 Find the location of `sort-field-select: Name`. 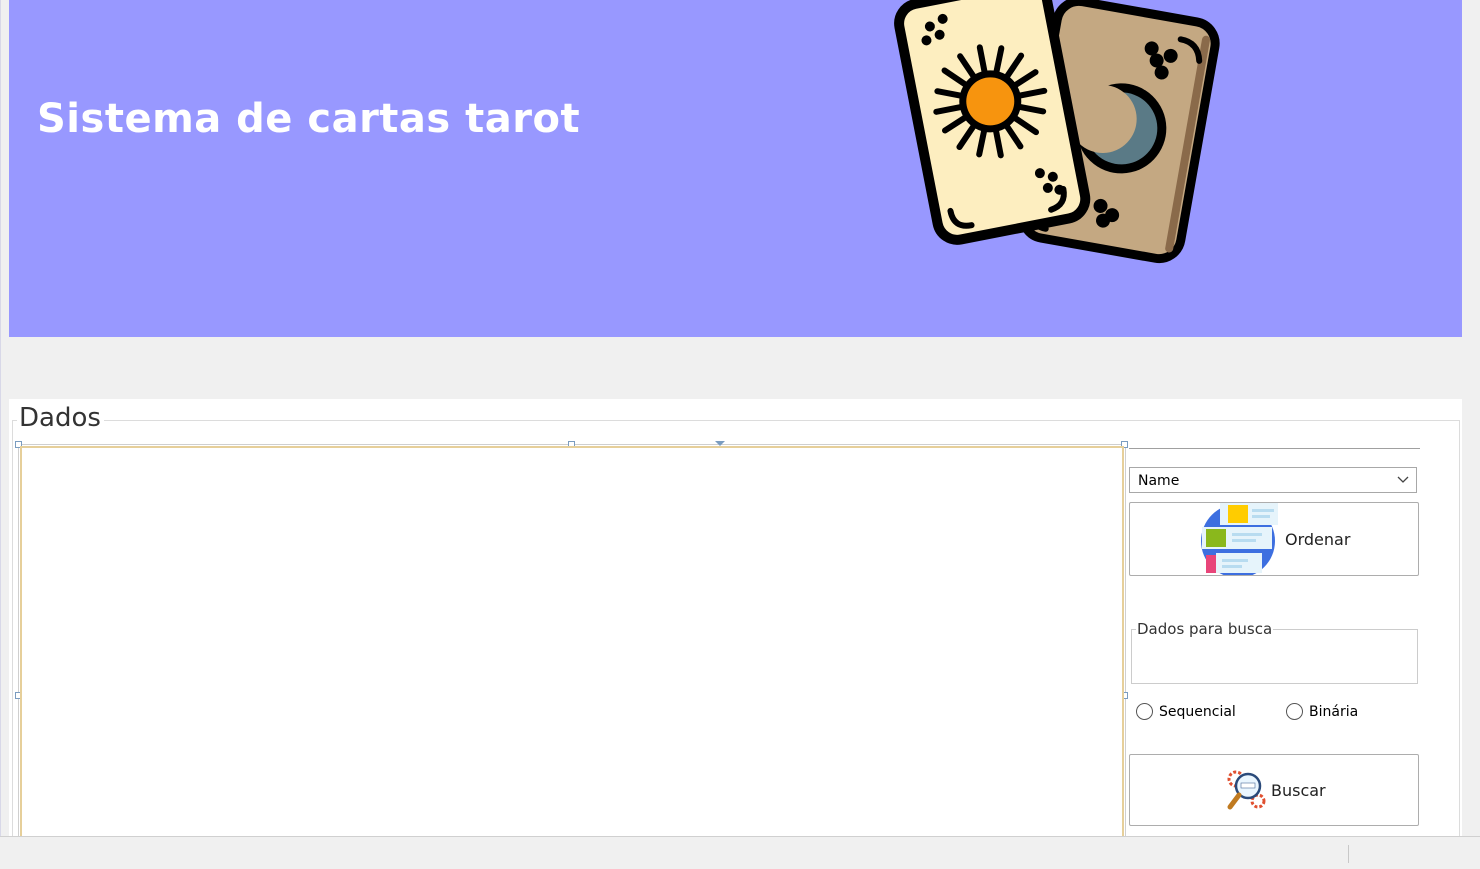

sort-field-select: Name is located at coordinates (1273, 480).